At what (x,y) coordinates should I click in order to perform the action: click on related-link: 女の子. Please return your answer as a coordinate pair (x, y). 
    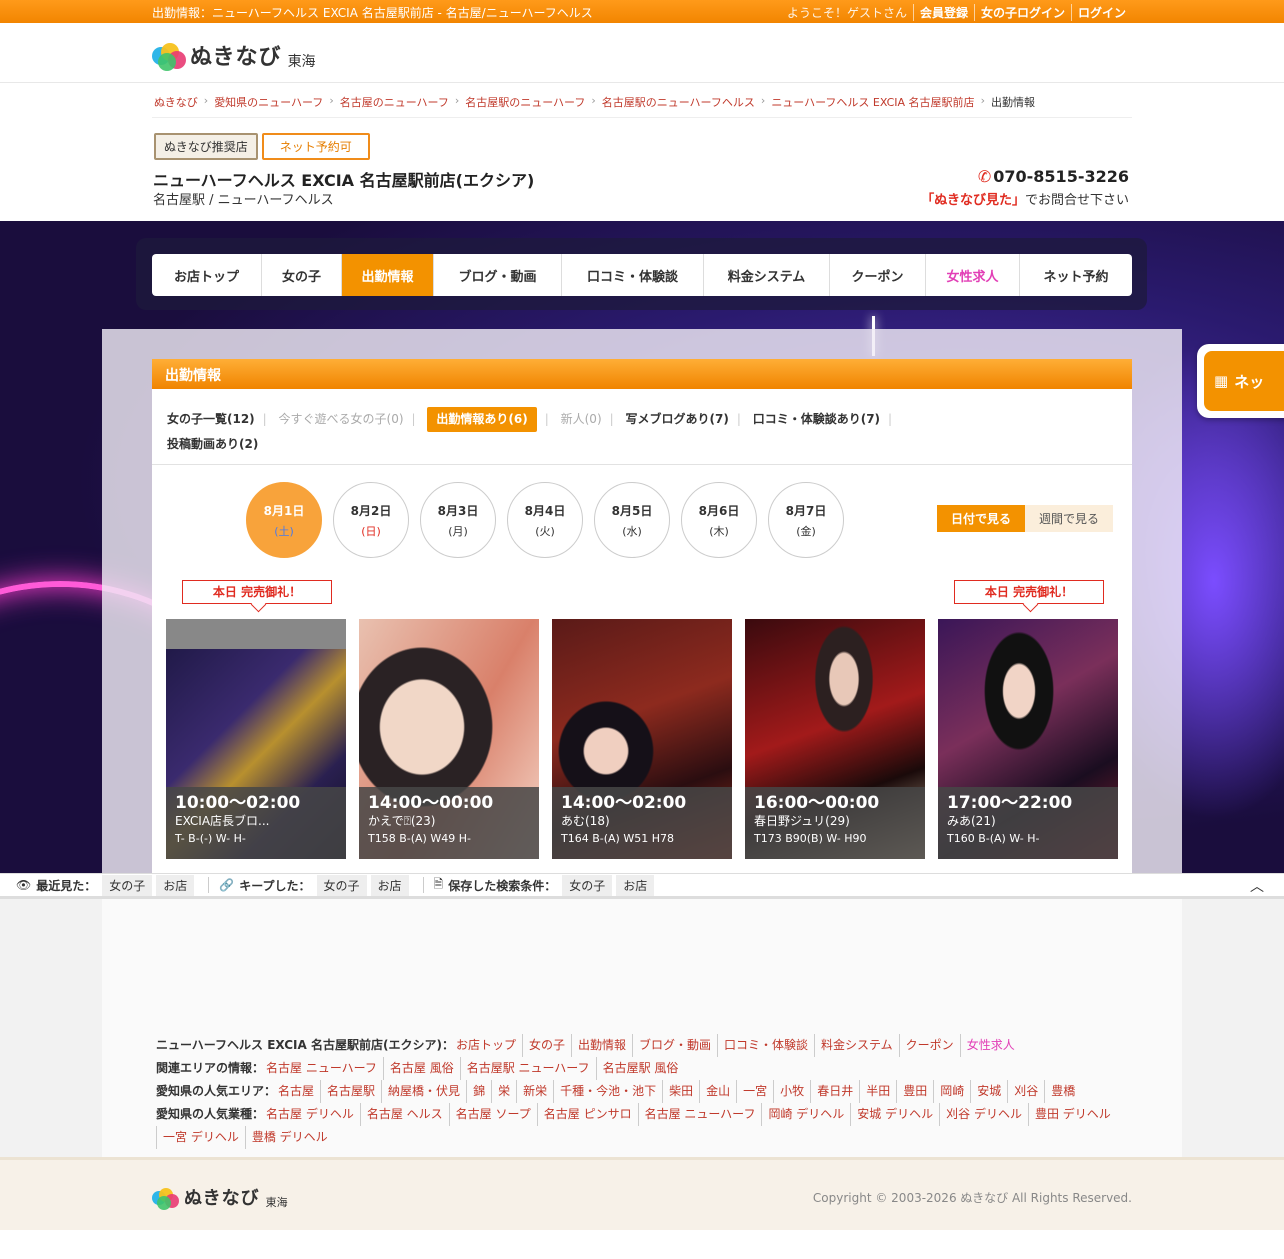
    Looking at the image, I should click on (546, 1045).